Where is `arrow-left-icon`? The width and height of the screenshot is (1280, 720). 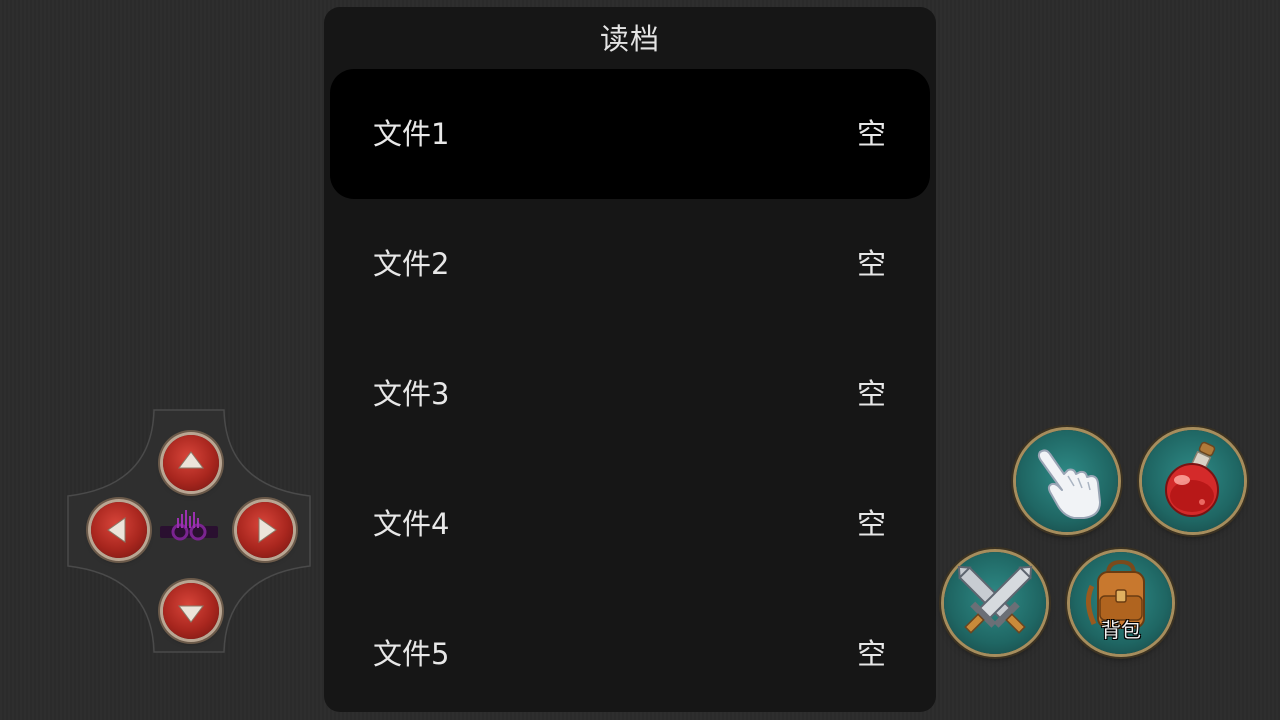 arrow-left-icon is located at coordinates (116, 530).